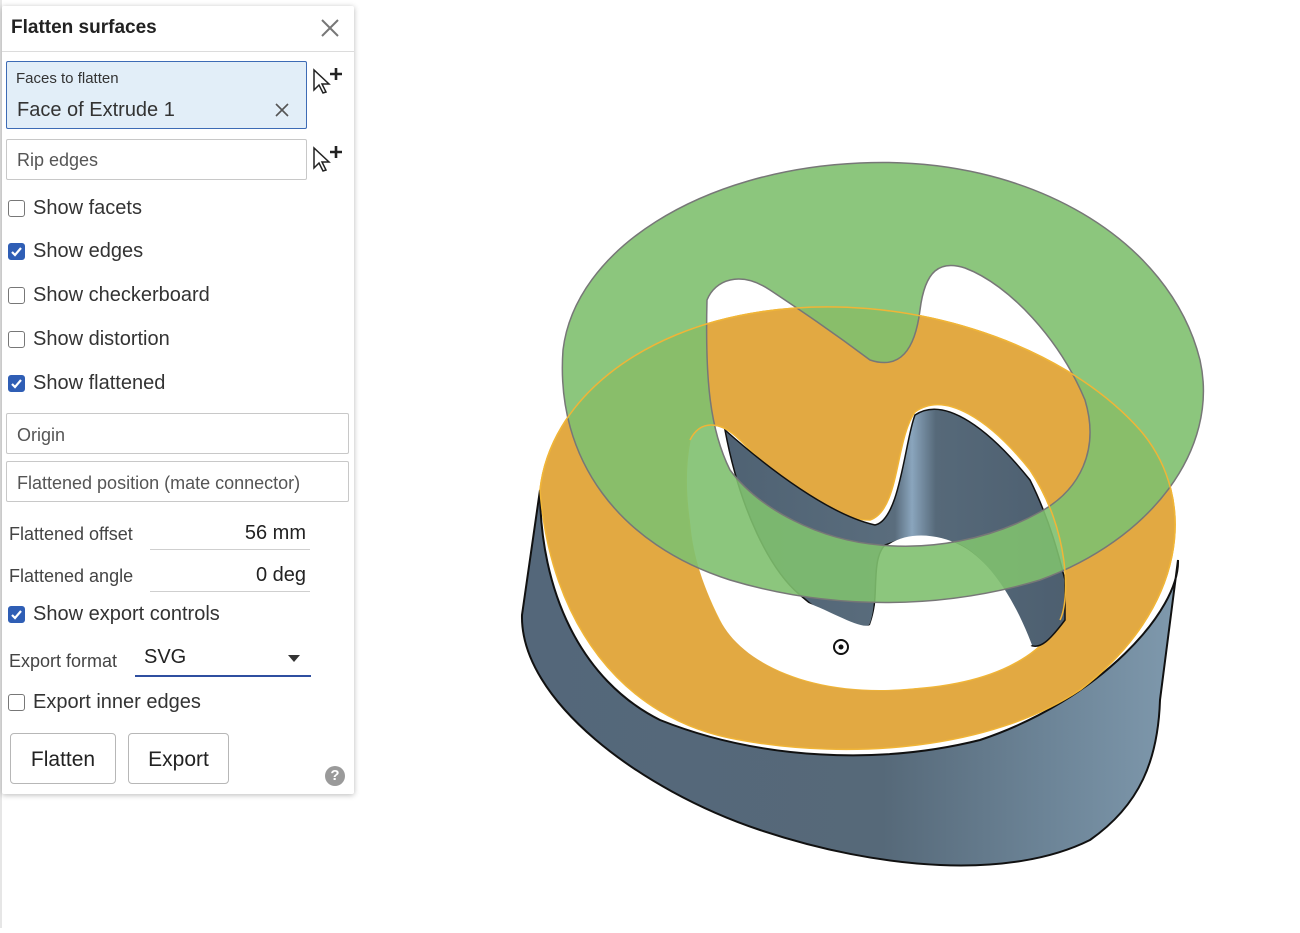 Image resolution: width=1300 pixels, height=933 pixels. Describe the element at coordinates (156, 95) in the screenshot. I see `faces-to-flatten-field: Faces to flatten Face of Extrude 1` at that location.